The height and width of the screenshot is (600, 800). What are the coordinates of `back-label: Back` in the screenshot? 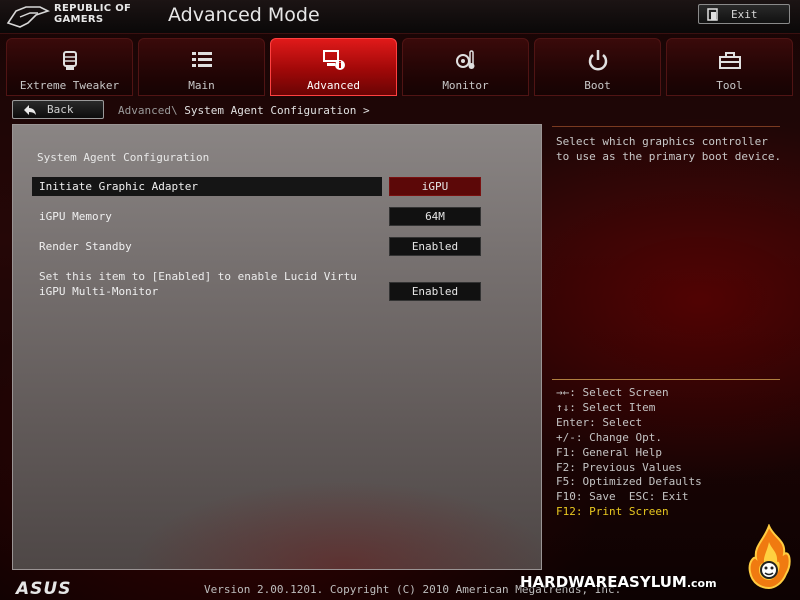 It's located at (60, 109).